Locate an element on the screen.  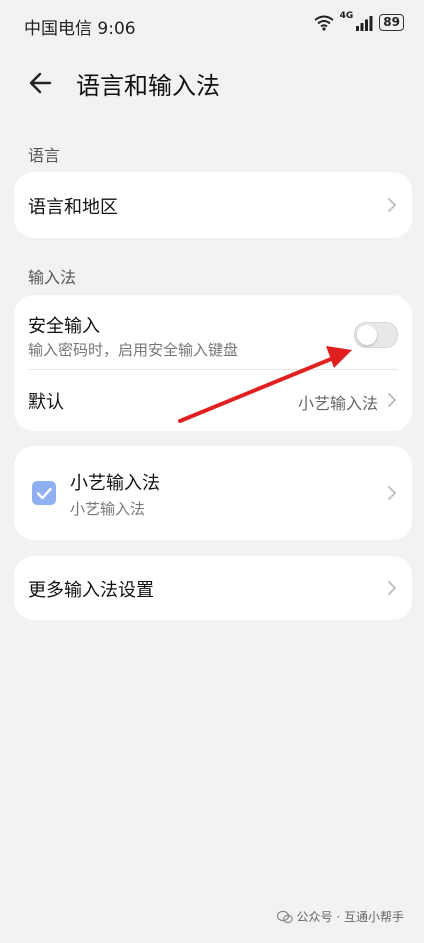
wechat-icon is located at coordinates (284, 916).